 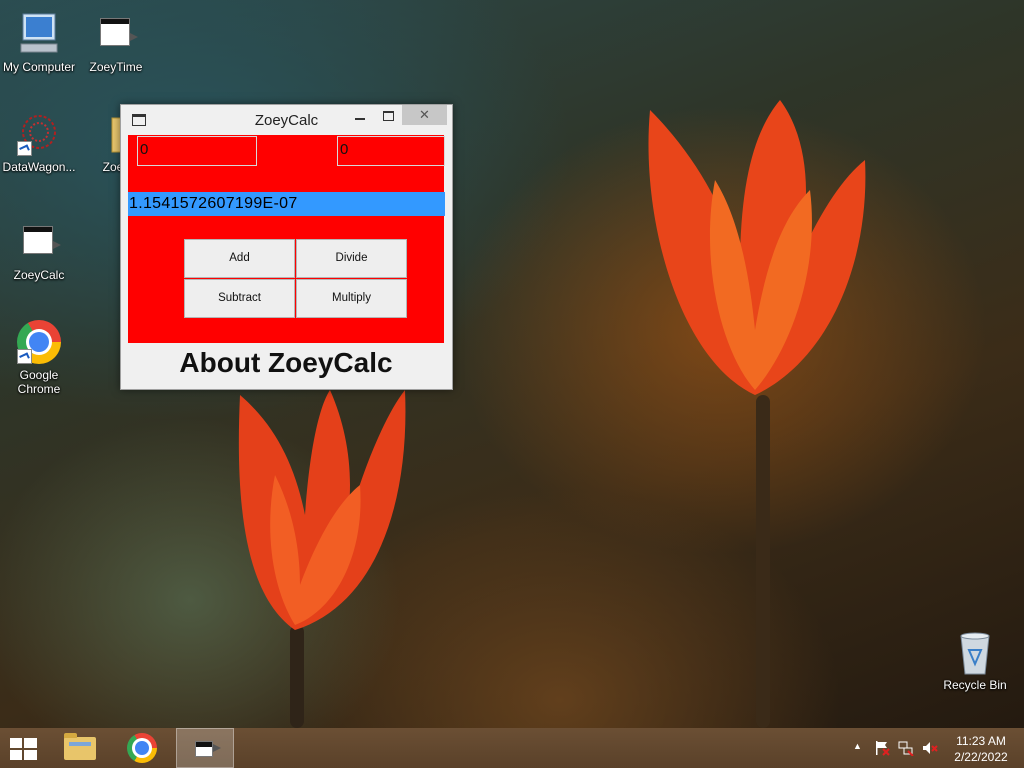 I want to click on desktop-icon-label: ZoeyTime, so click(x=116, y=67).